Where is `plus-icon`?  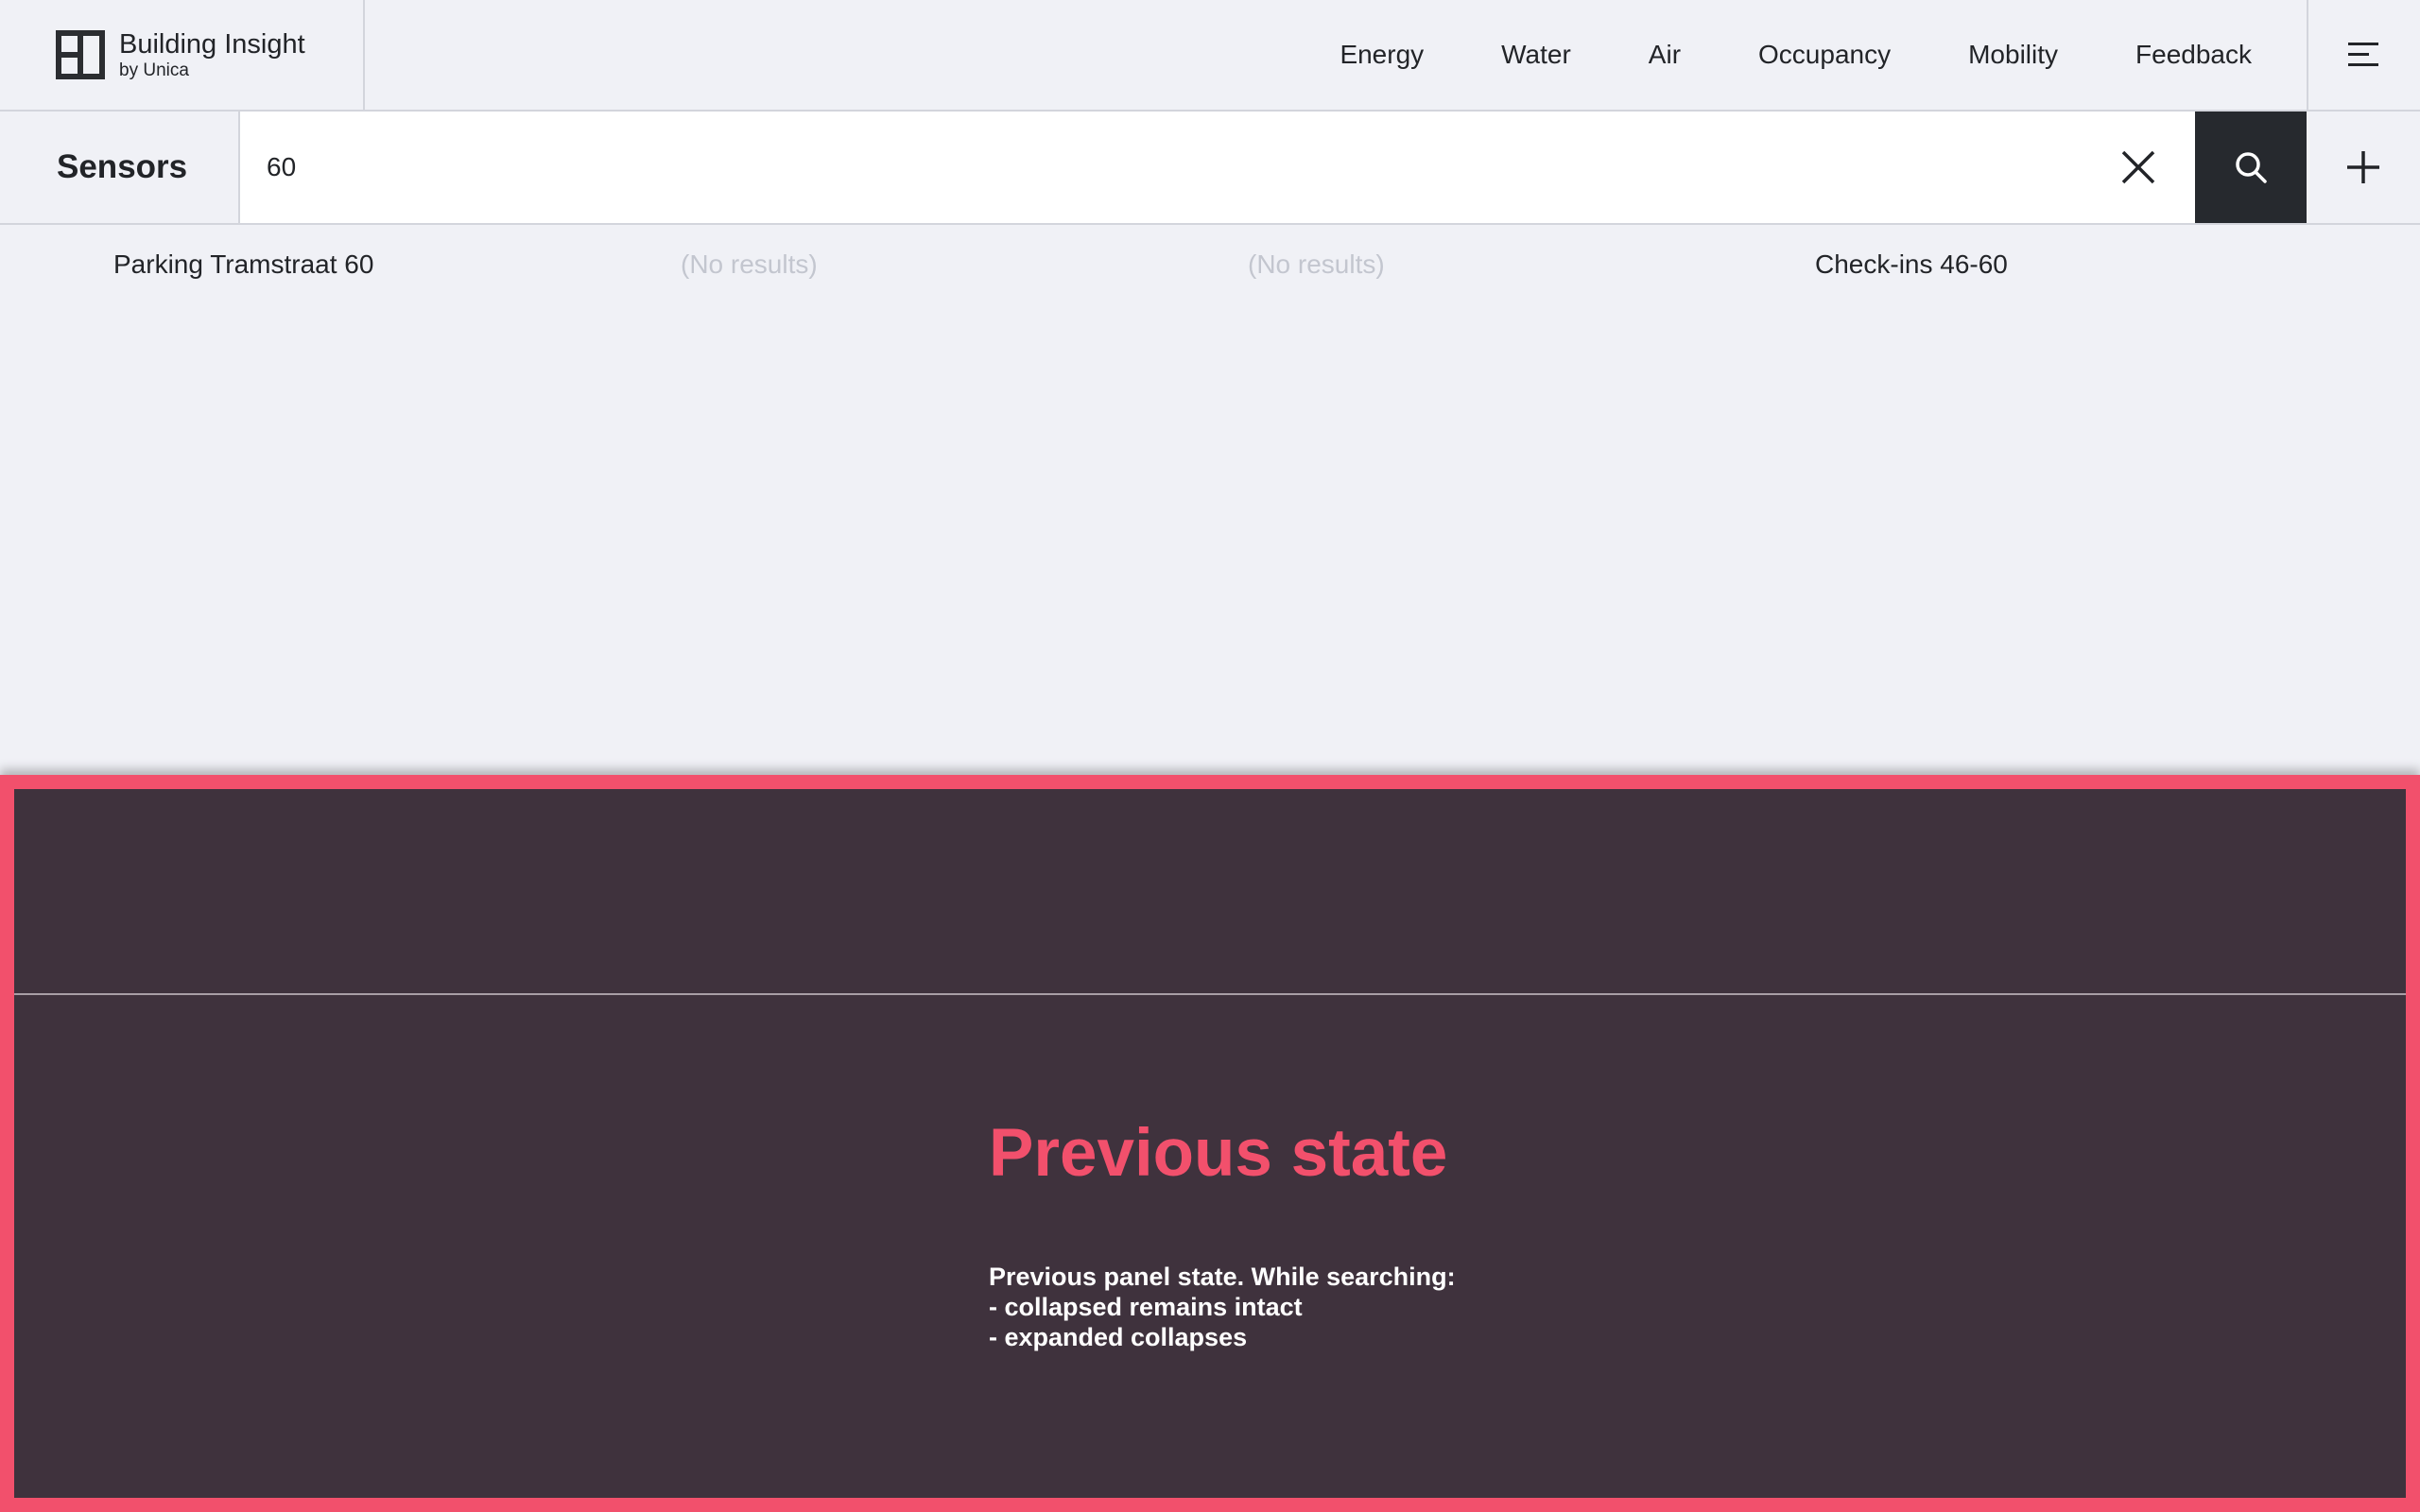 plus-icon is located at coordinates (2363, 167).